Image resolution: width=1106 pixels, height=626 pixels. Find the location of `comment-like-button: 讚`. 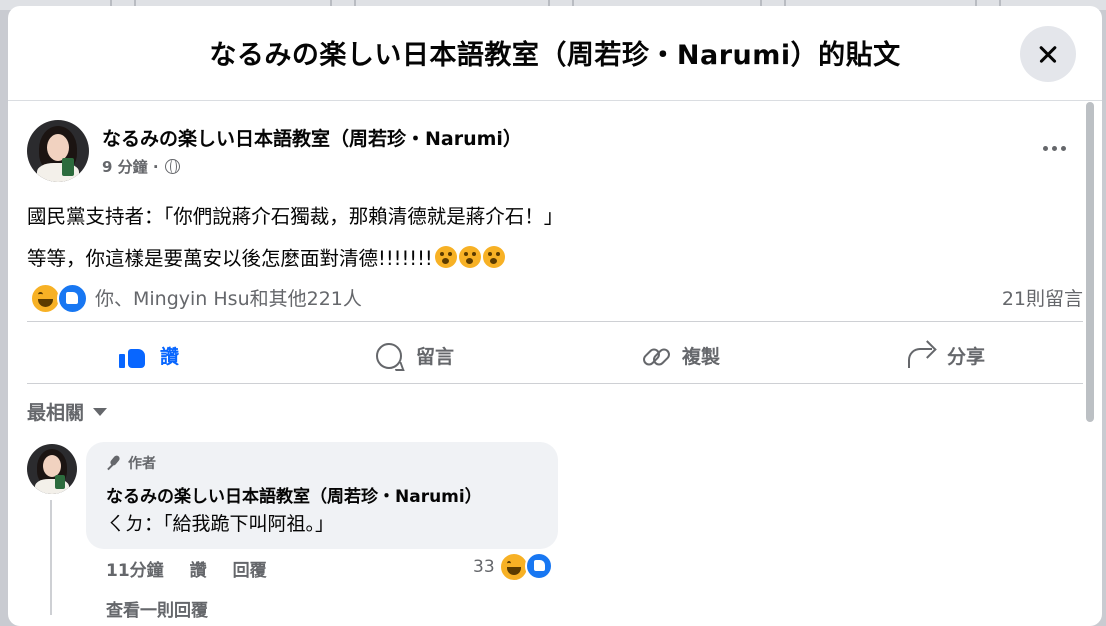

comment-like-button: 讚 is located at coordinates (198, 568).